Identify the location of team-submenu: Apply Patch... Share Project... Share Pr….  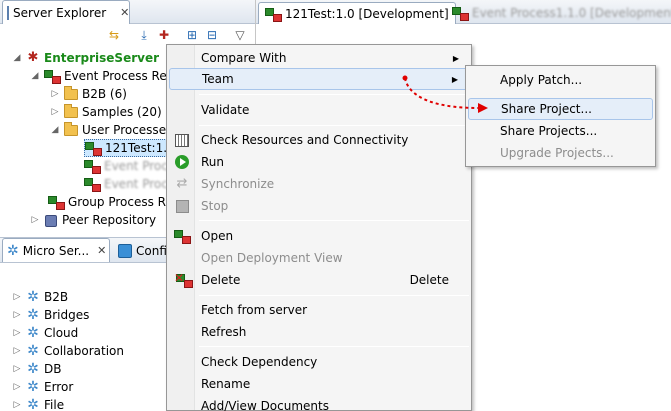
(560, 116).